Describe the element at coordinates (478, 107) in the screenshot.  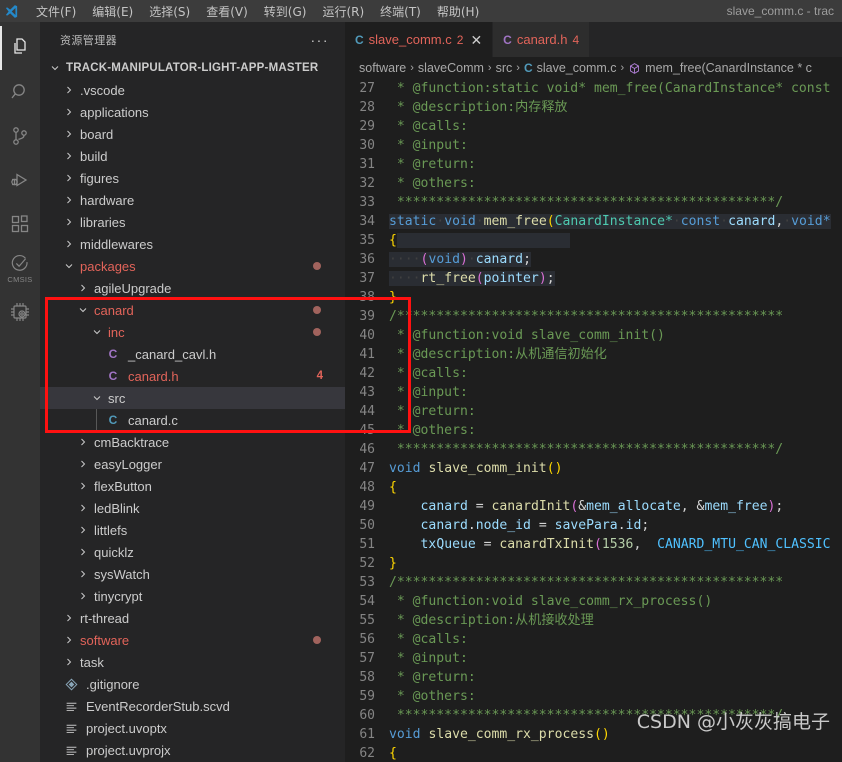
I see `code-text: * @description:内存释放` at that location.